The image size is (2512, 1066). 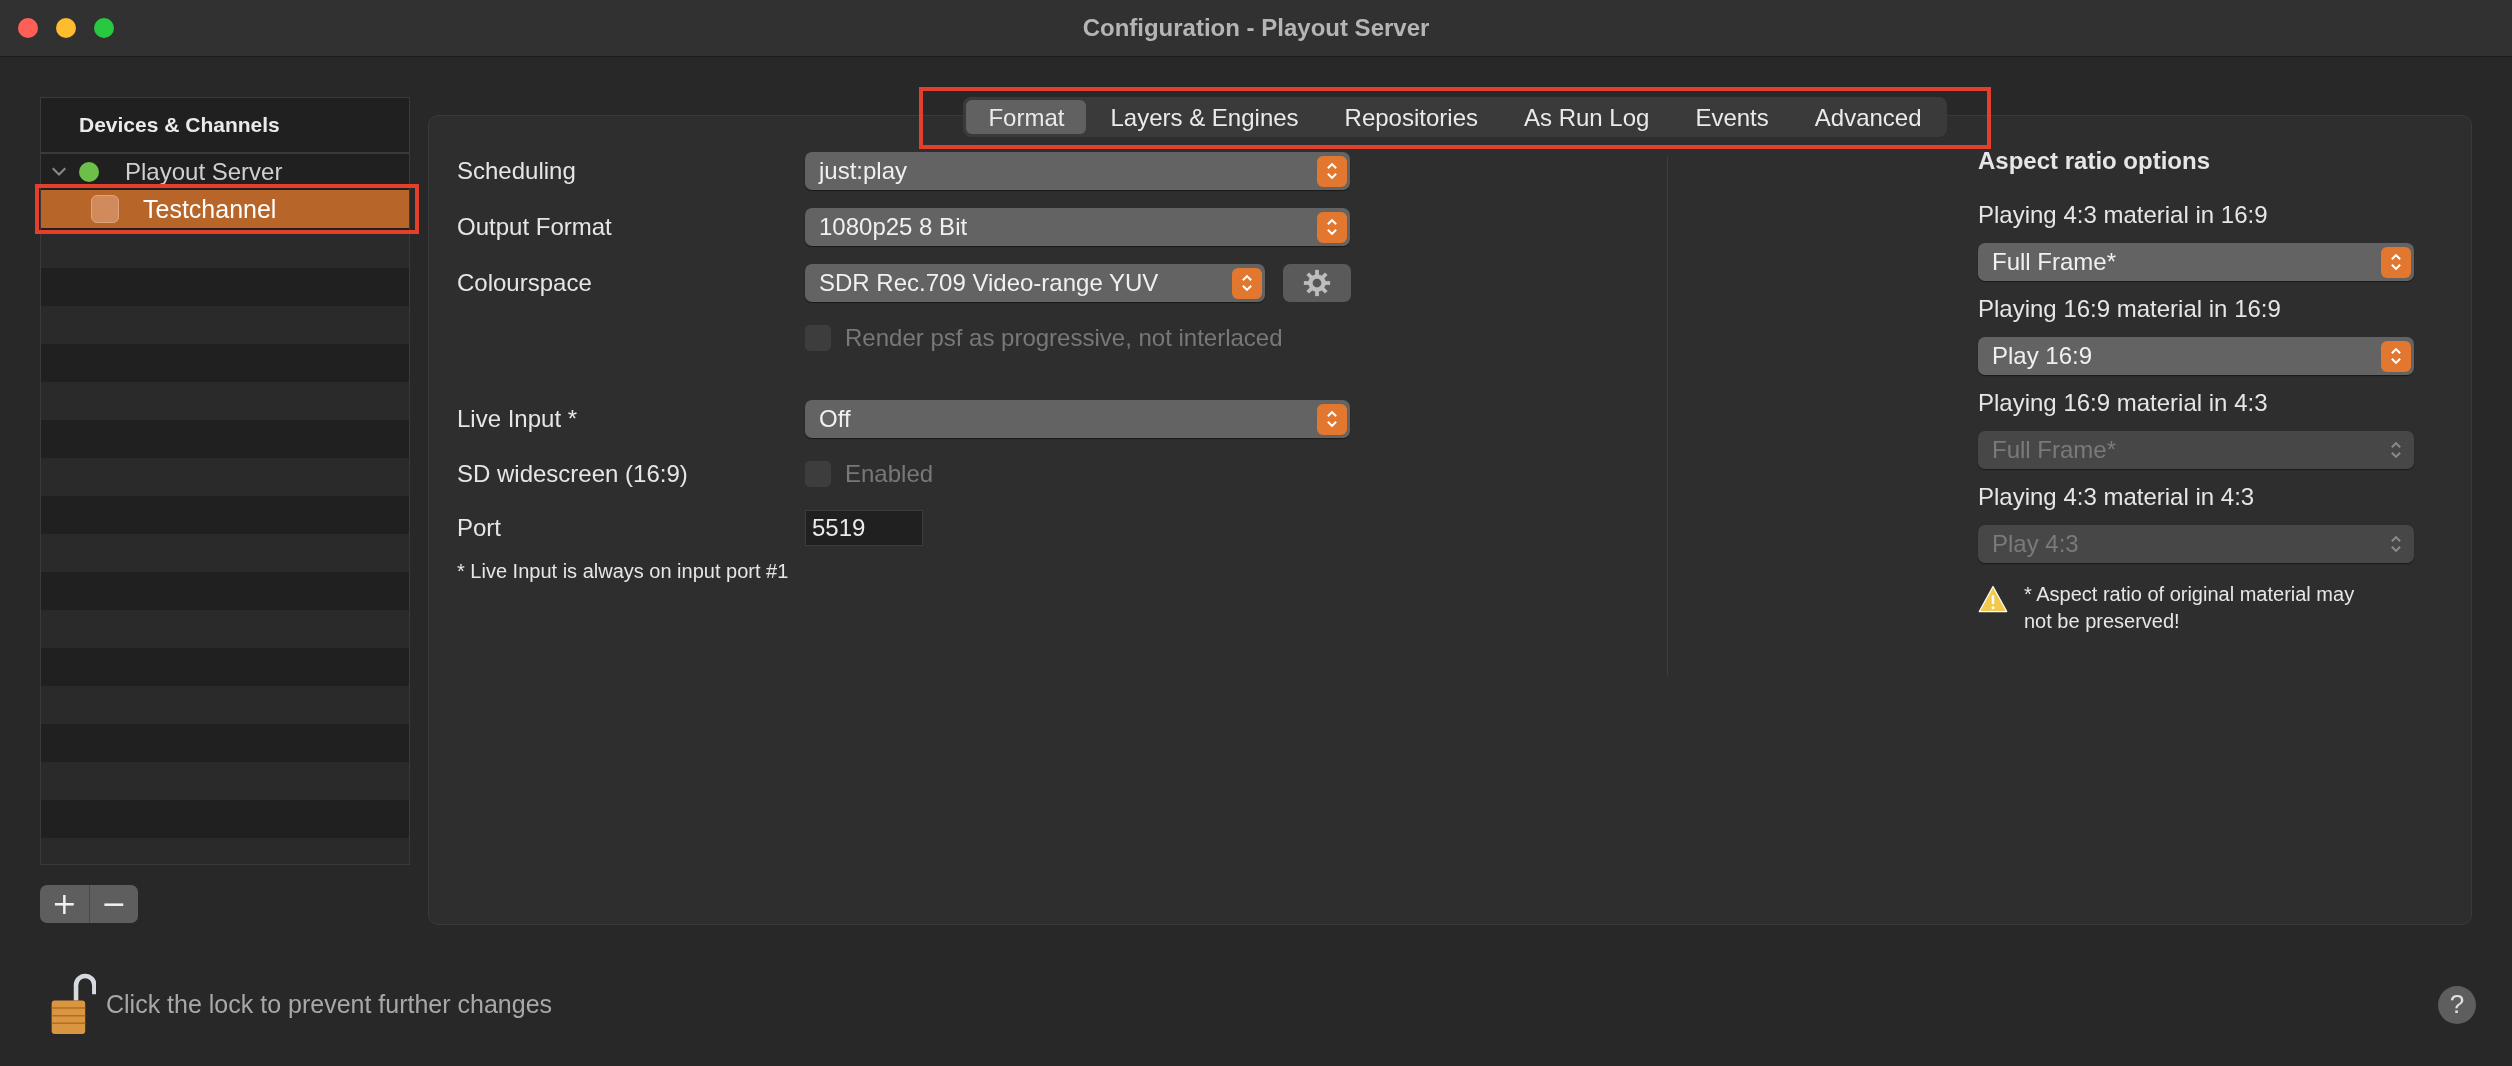 What do you see at coordinates (525, 283) in the screenshot?
I see `field-label: Colourspace` at bounding box center [525, 283].